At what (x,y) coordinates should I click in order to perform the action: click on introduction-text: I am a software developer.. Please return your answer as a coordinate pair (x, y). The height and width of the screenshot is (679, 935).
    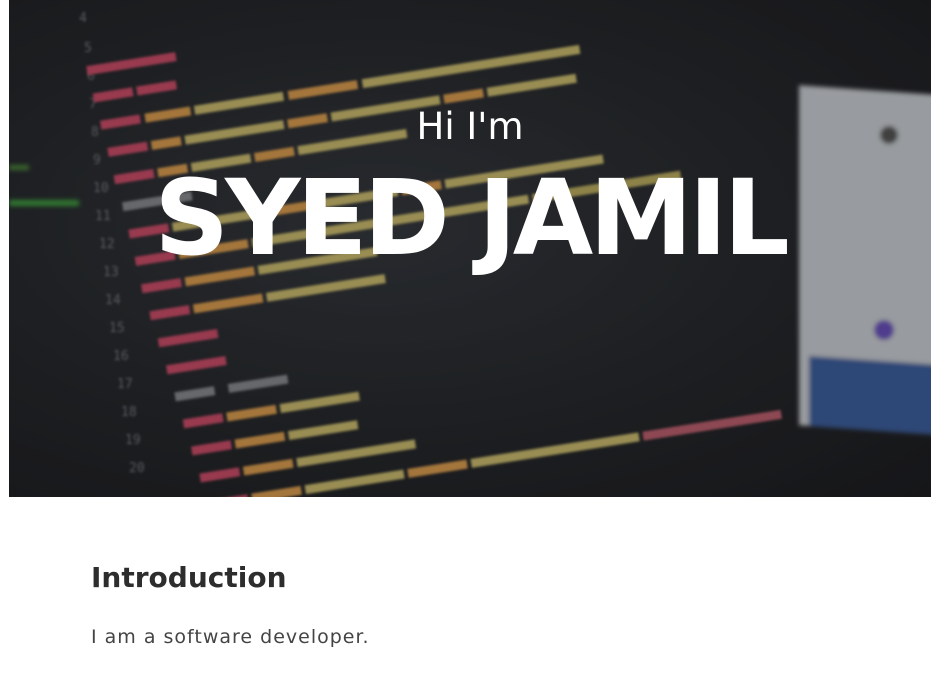
    Looking at the image, I should click on (230, 637).